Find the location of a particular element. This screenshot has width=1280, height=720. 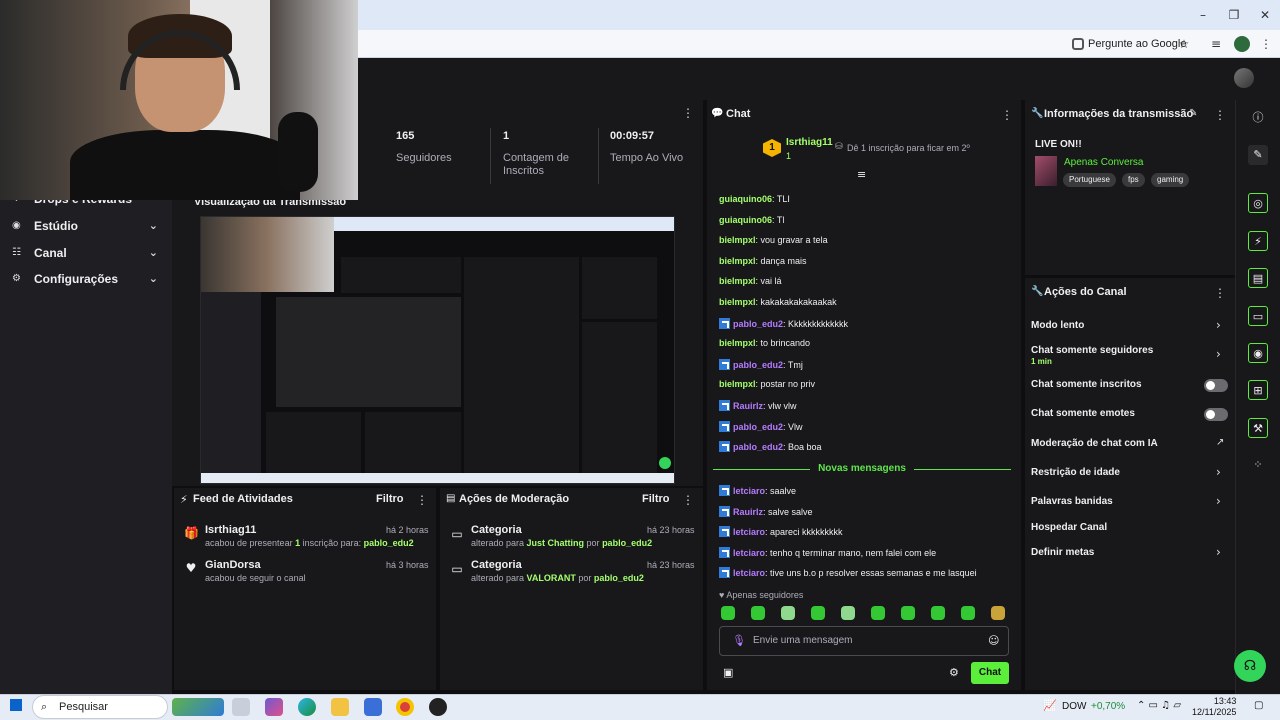

microphone-icon: 🎙 is located at coordinates (739, 640).